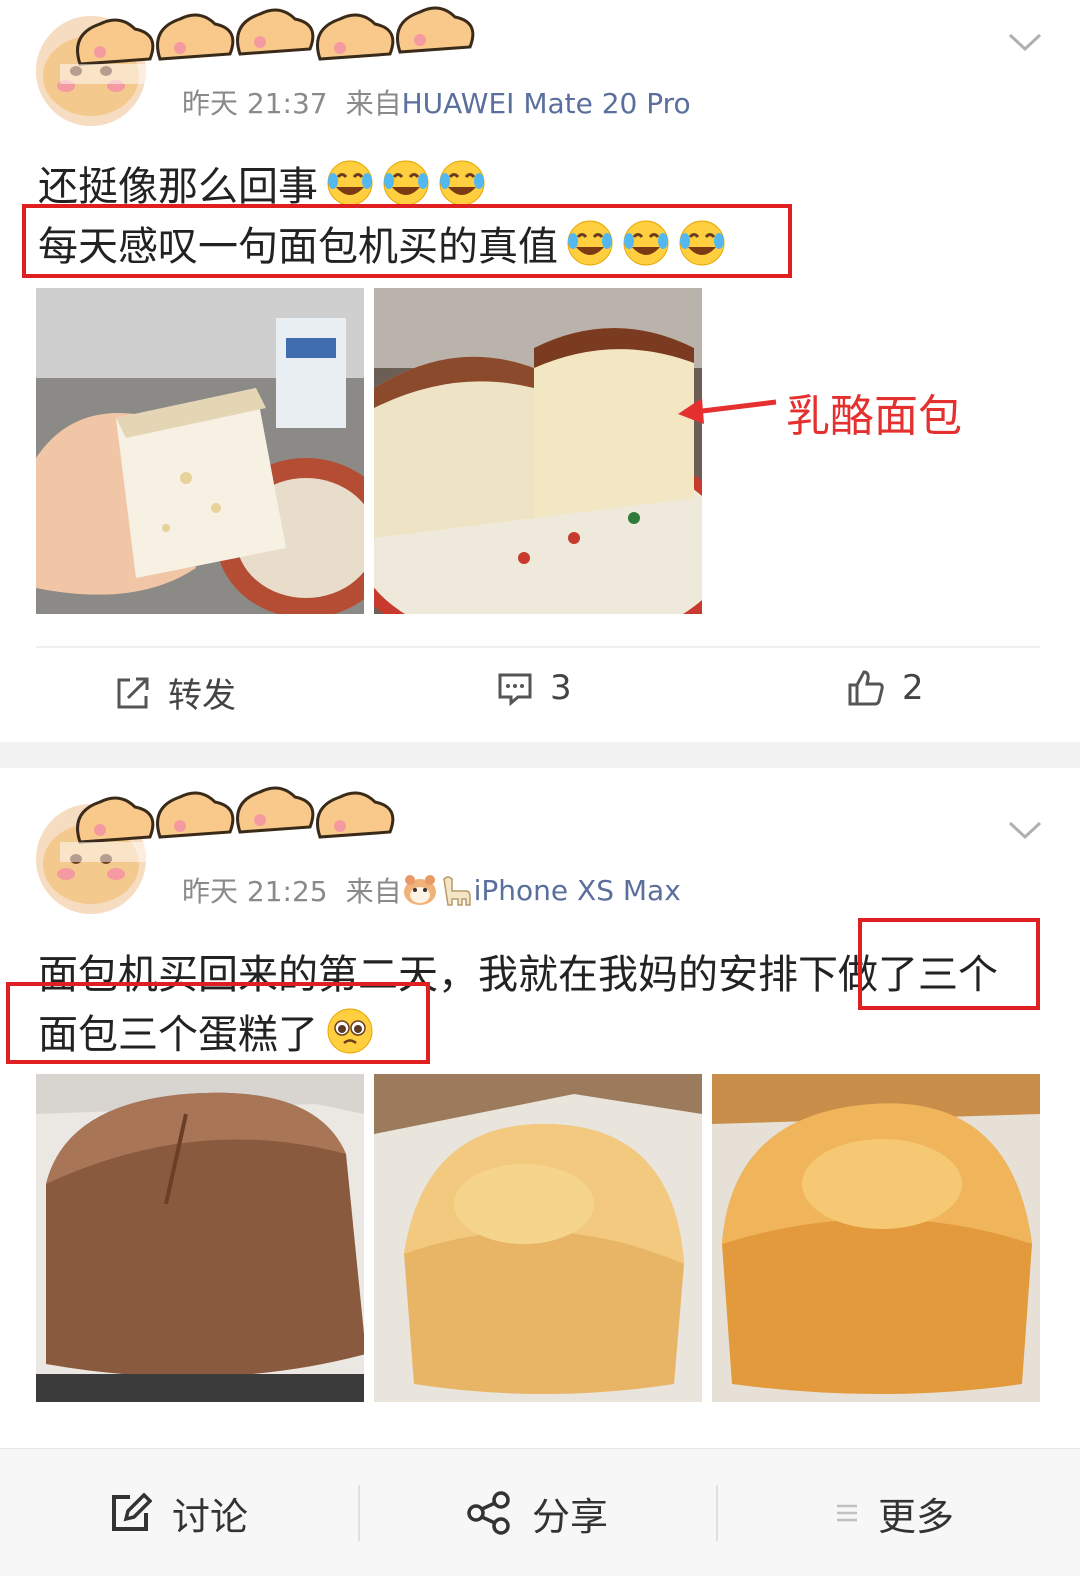 Image resolution: width=1080 pixels, height=1576 pixels. I want to click on like-count: 2, so click(913, 688).